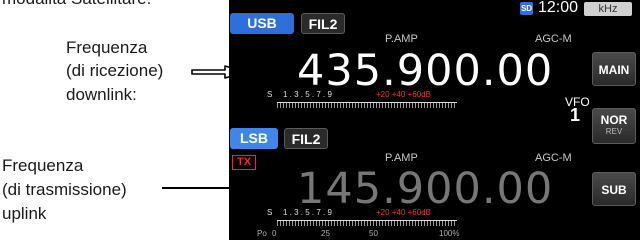 This screenshot has width=640, height=240. What do you see at coordinates (262, 23) in the screenshot?
I see `main-mode-button: USB` at bounding box center [262, 23].